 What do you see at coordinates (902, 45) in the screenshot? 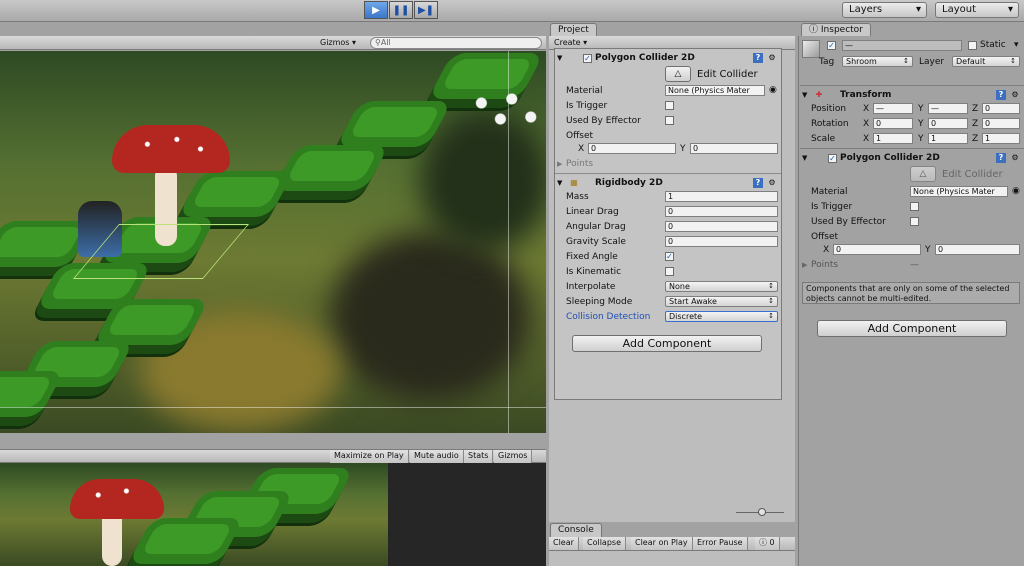
I see `gameobject-name-field: —` at bounding box center [902, 45].